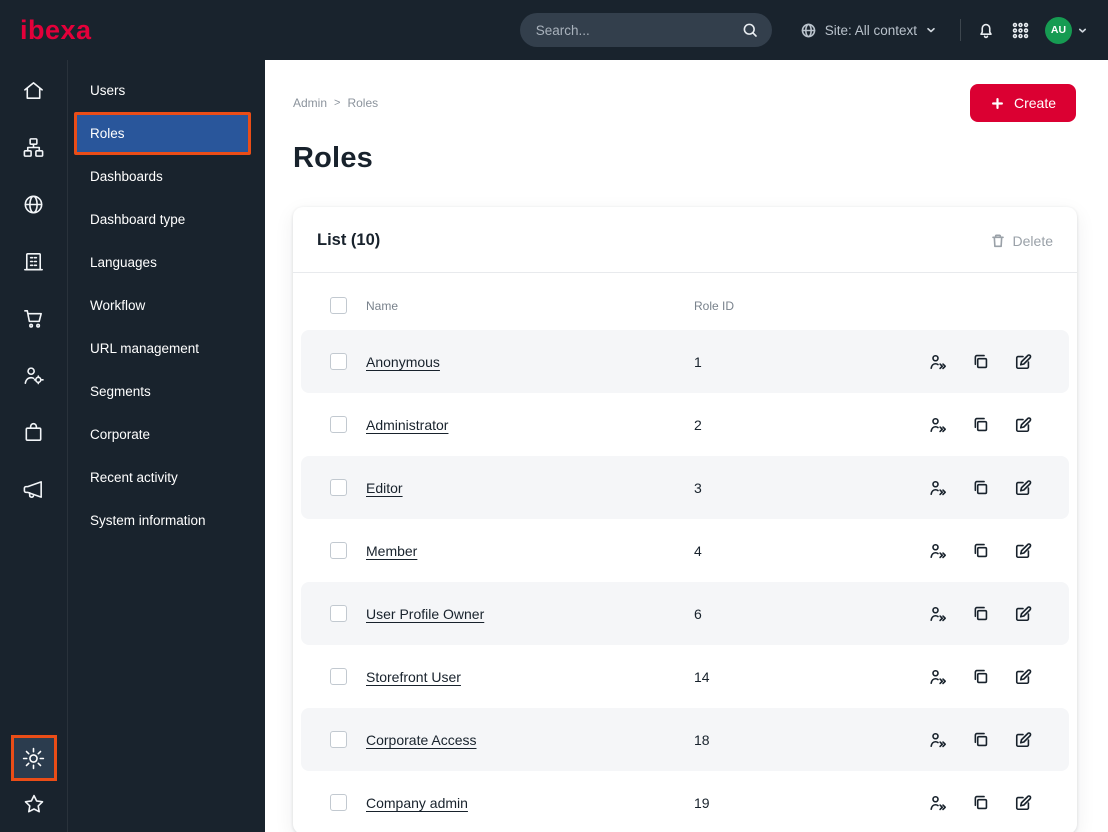  I want to click on bag-icon, so click(33, 432).